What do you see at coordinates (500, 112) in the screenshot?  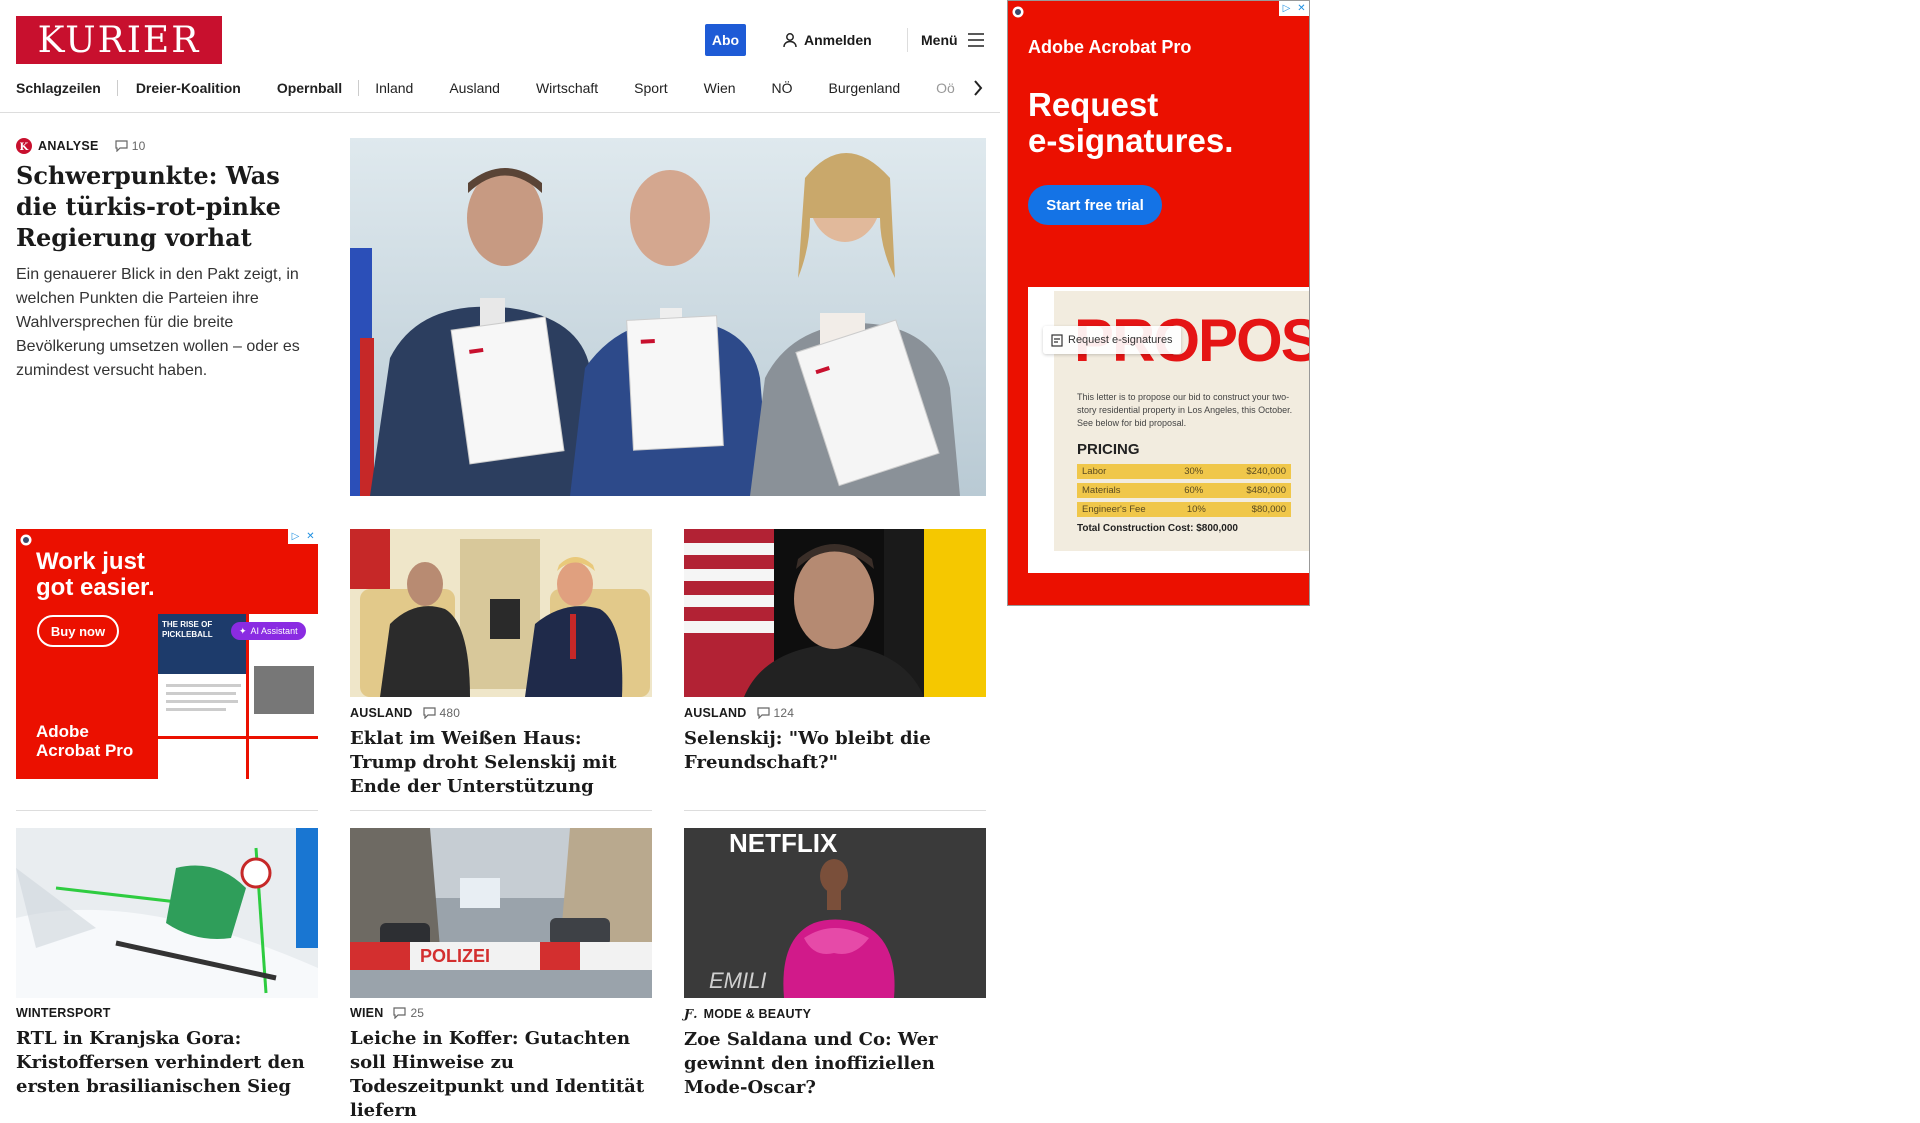 I see `header-divider-line` at bounding box center [500, 112].